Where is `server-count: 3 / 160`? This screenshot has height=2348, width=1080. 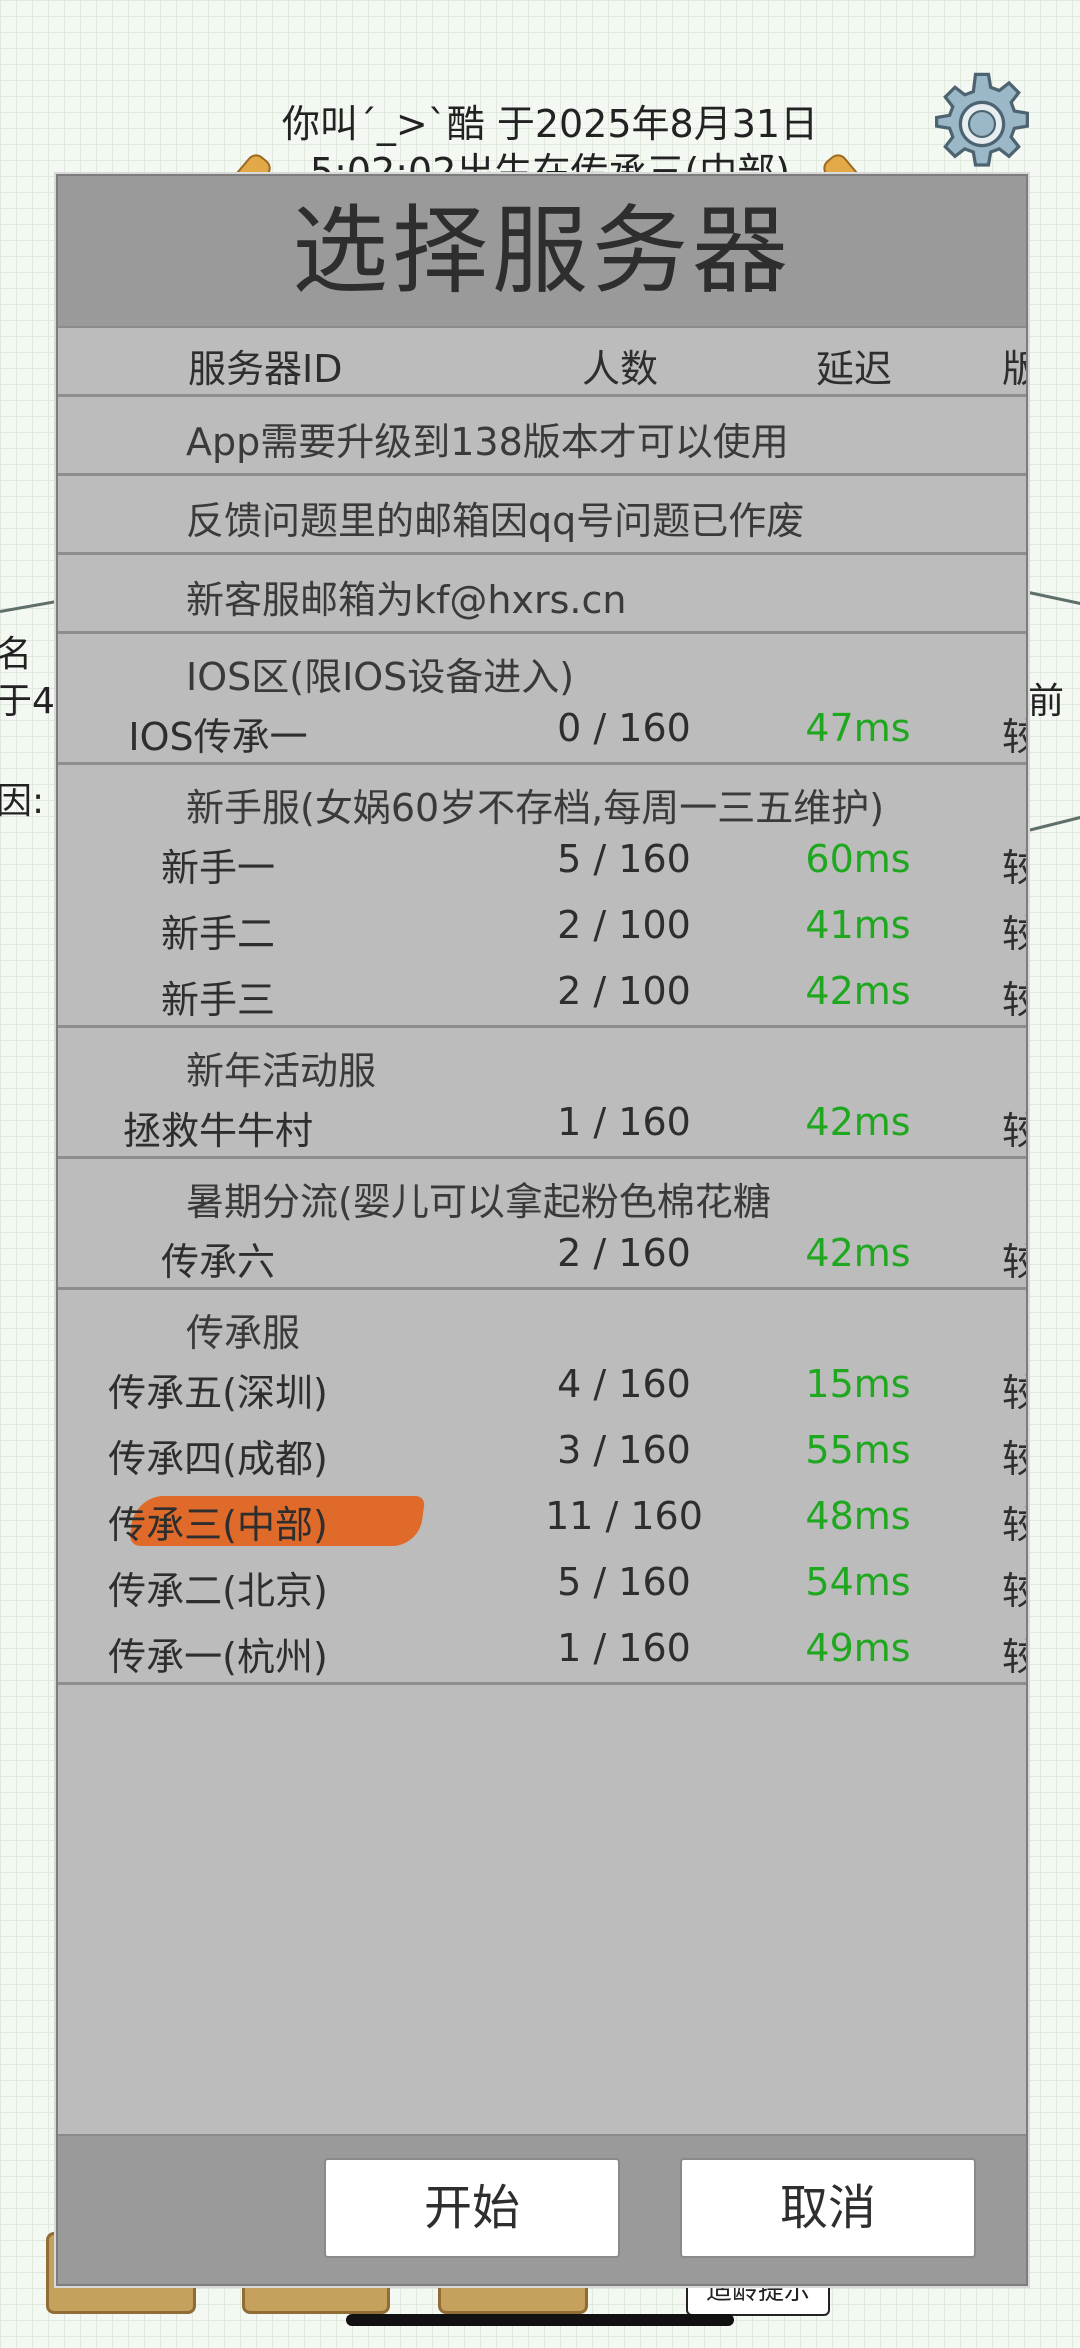 server-count: 3 / 160 is located at coordinates (624, 1450).